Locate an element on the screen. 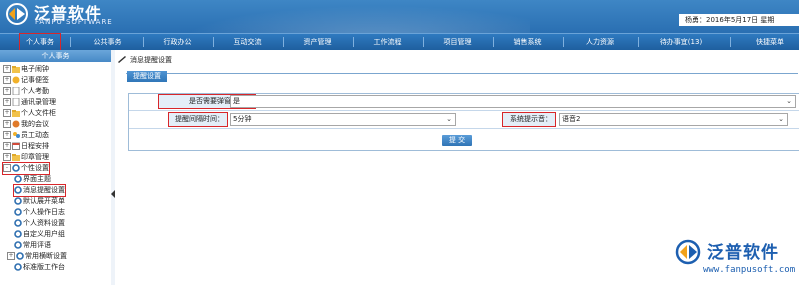  popup-reminder-value: 是 is located at coordinates (236, 101).